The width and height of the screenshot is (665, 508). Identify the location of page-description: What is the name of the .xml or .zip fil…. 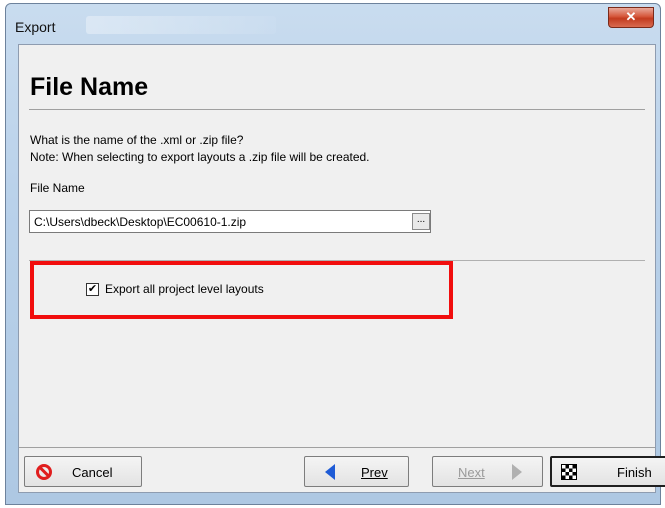
(200, 149).